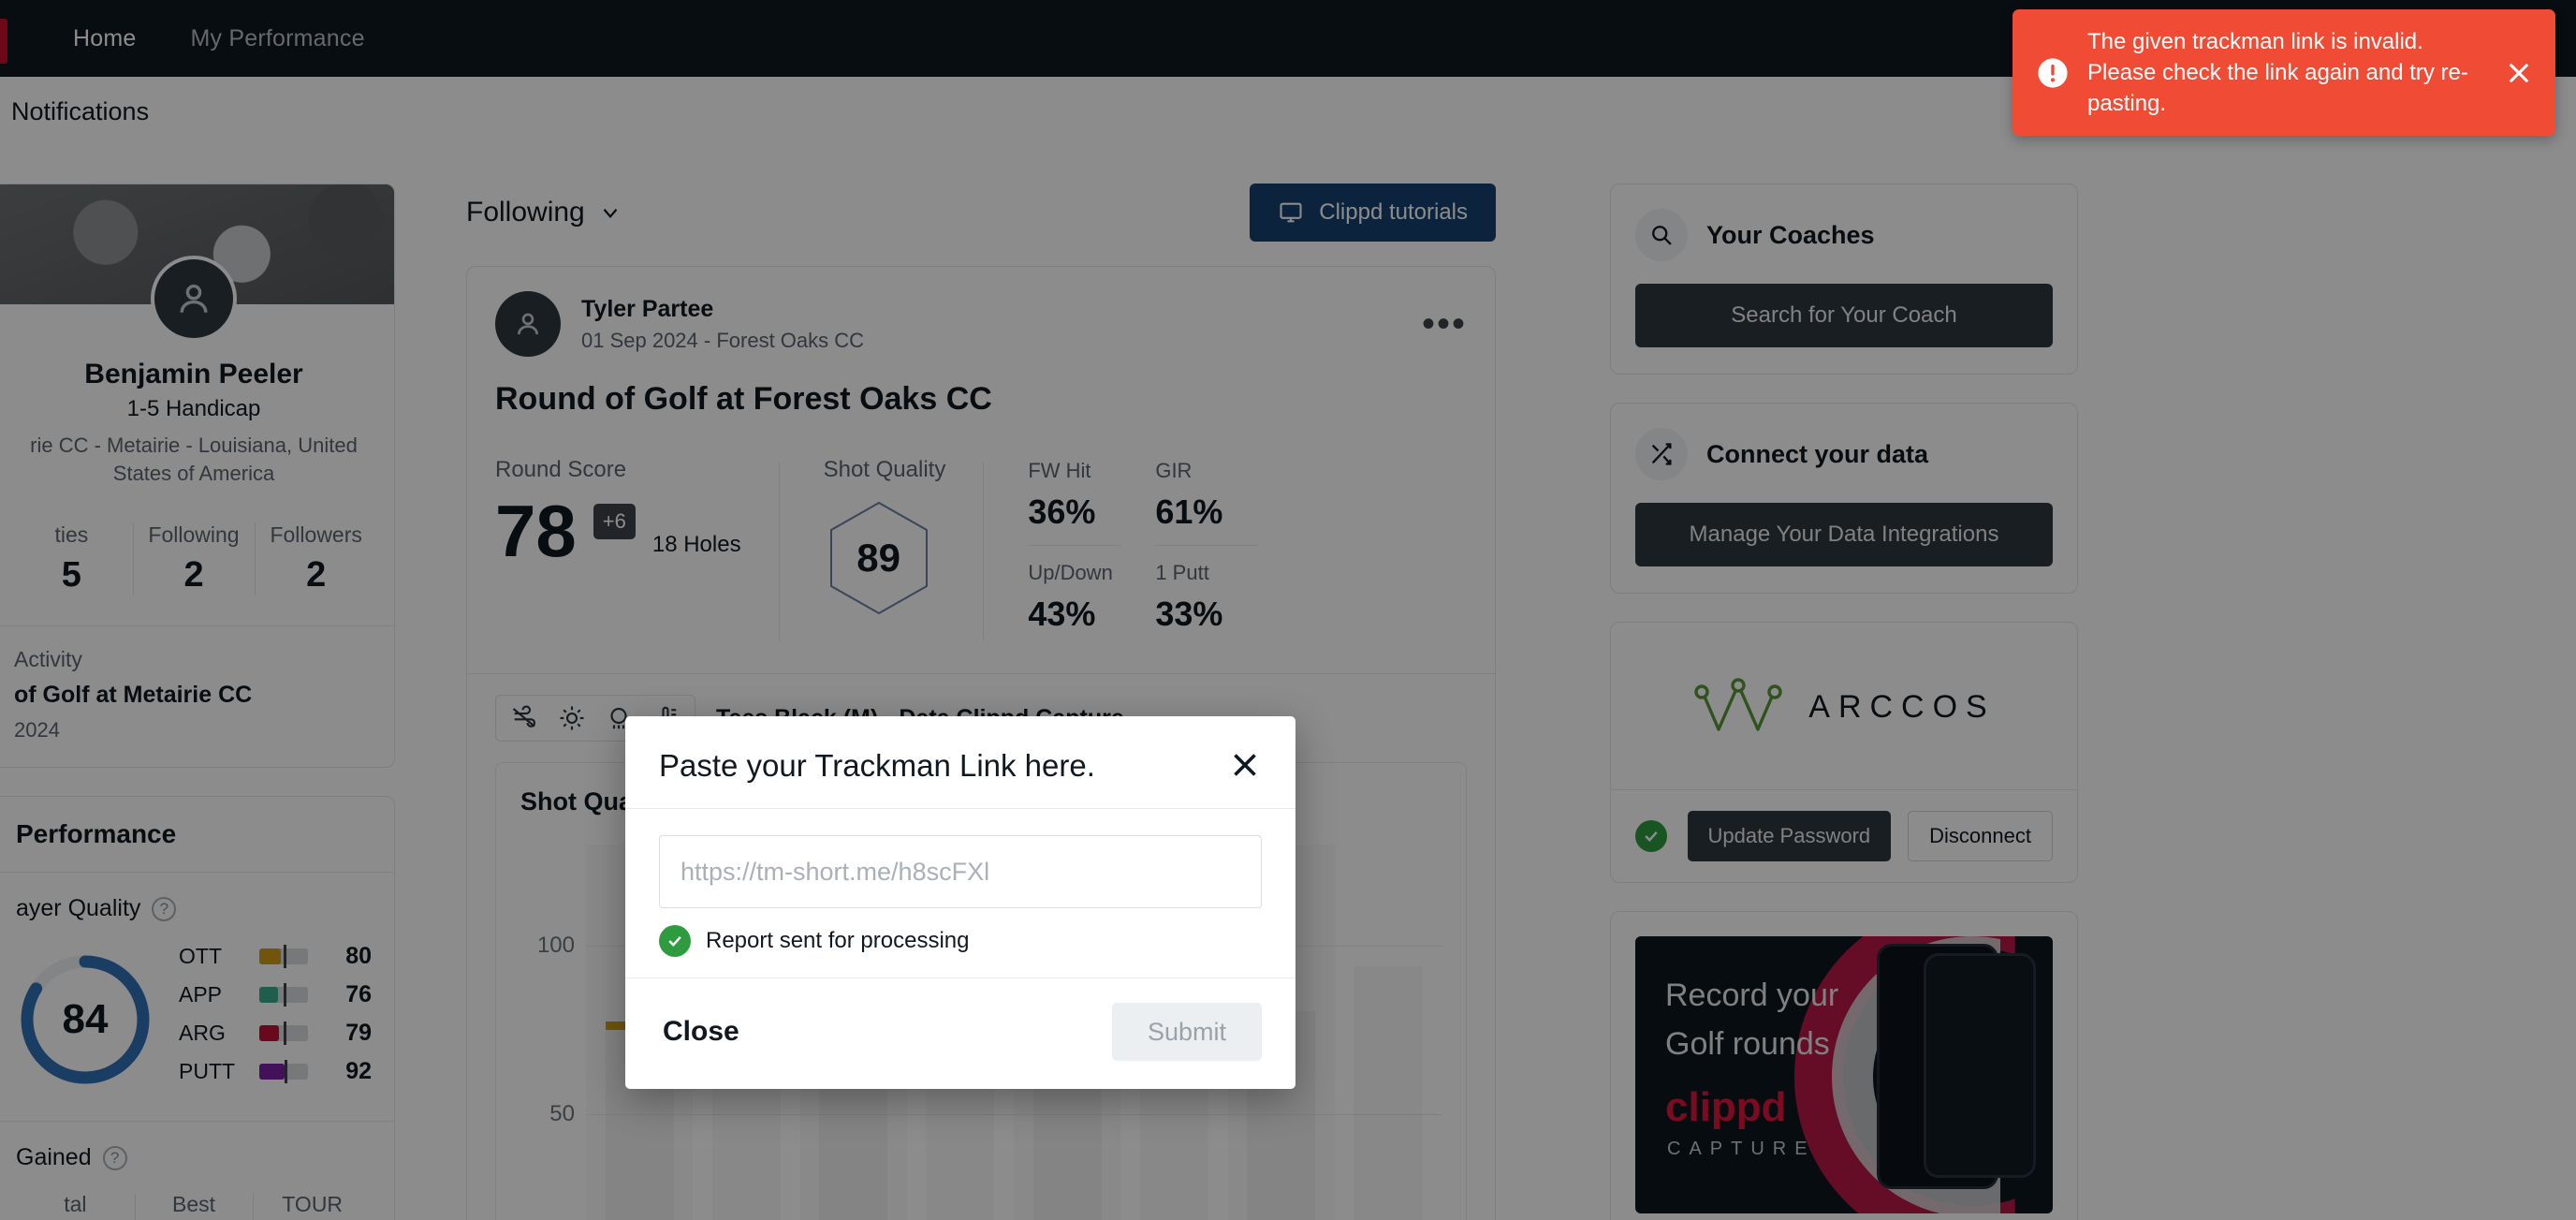  Describe the element at coordinates (877, 765) in the screenshot. I see `modal-title: Paste your Trackman Link here.` at that location.